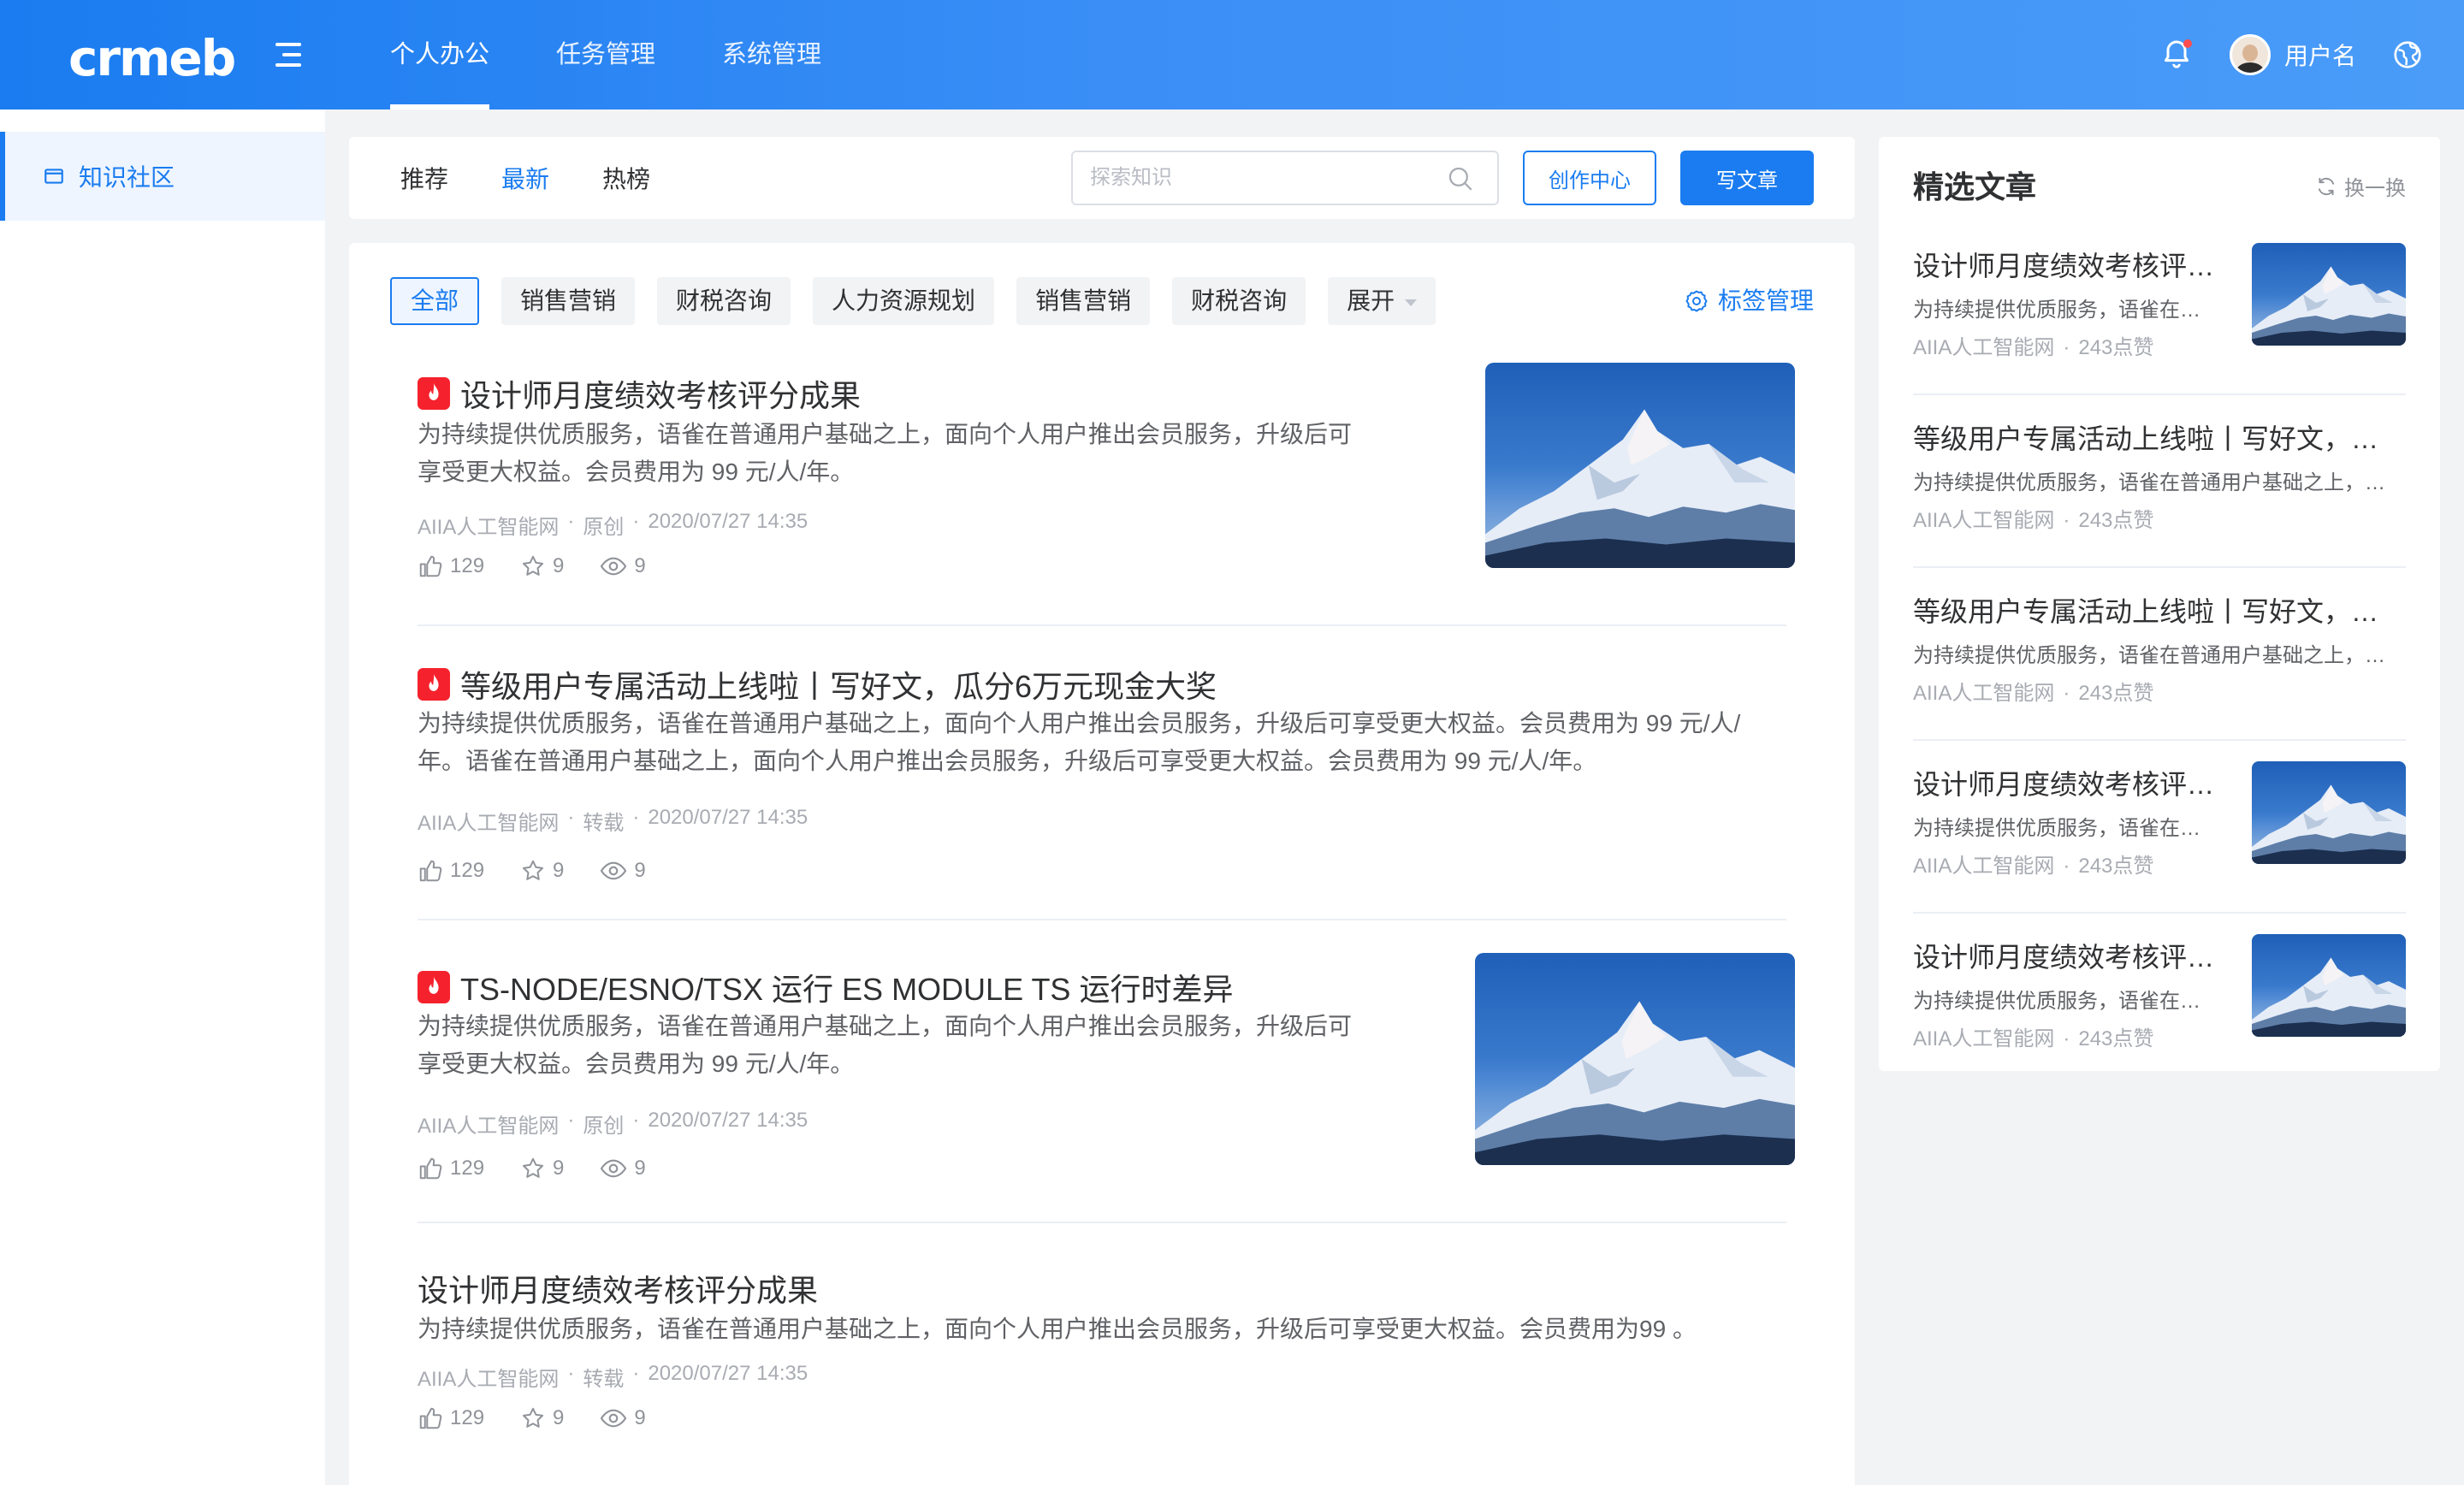 The image size is (2464, 1485). What do you see at coordinates (605, 54) in the screenshot?
I see `nav-task-management: 任务管理` at bounding box center [605, 54].